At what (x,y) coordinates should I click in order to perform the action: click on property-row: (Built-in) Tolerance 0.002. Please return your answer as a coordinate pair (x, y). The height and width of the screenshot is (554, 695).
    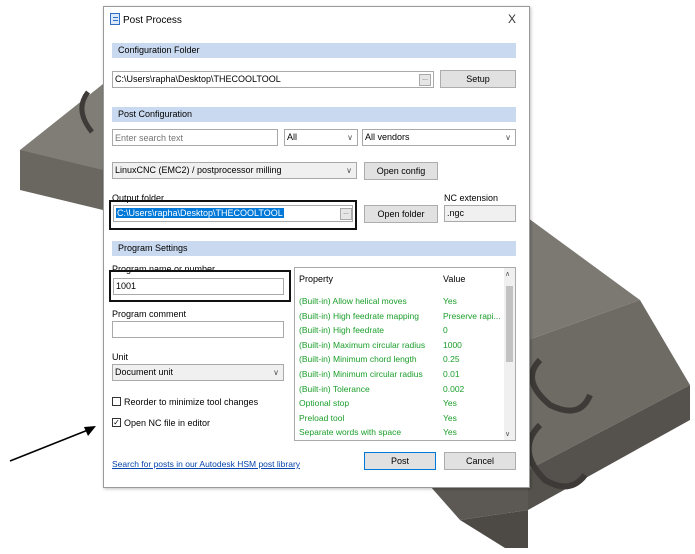
    Looking at the image, I should click on (400, 389).